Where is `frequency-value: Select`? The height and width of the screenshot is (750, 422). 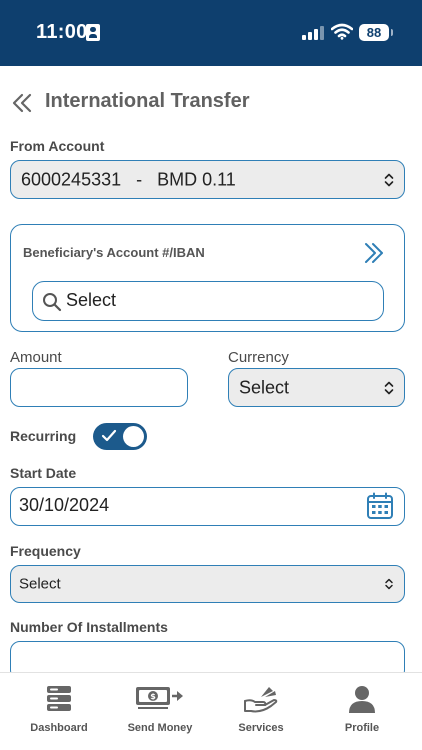
frequency-value: Select is located at coordinates (40, 584).